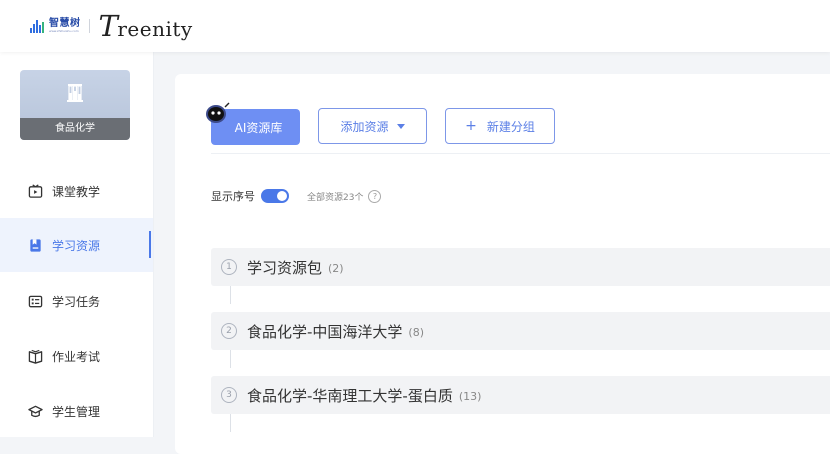  I want to click on sidebar-item-students: 学生管理, so click(76, 411).